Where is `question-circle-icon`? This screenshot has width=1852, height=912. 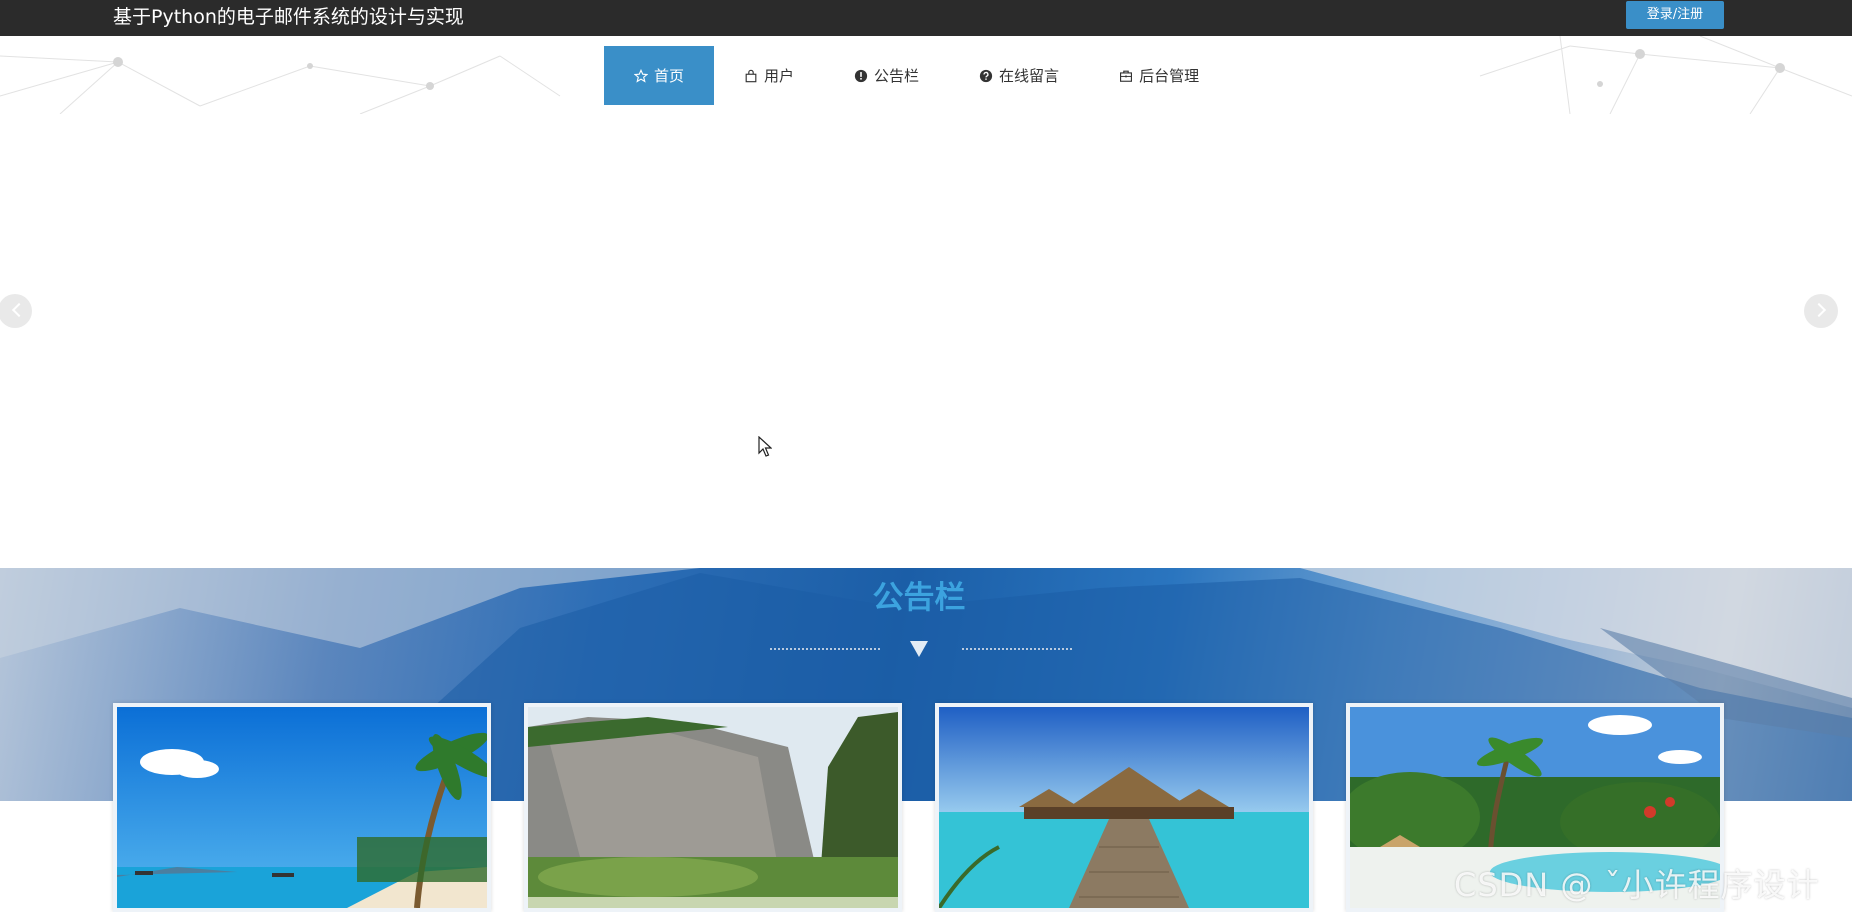
question-circle-icon is located at coordinates (986, 75).